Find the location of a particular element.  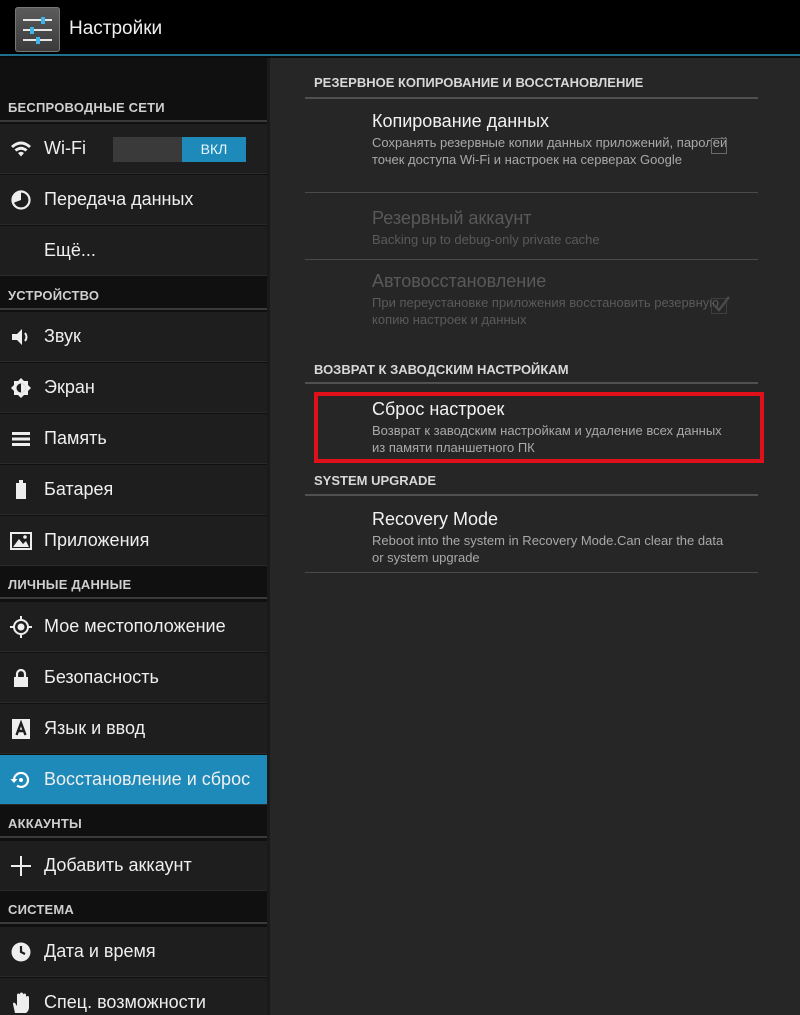

section-header-accounts: АККАУНТЫ is located at coordinates (45, 823).